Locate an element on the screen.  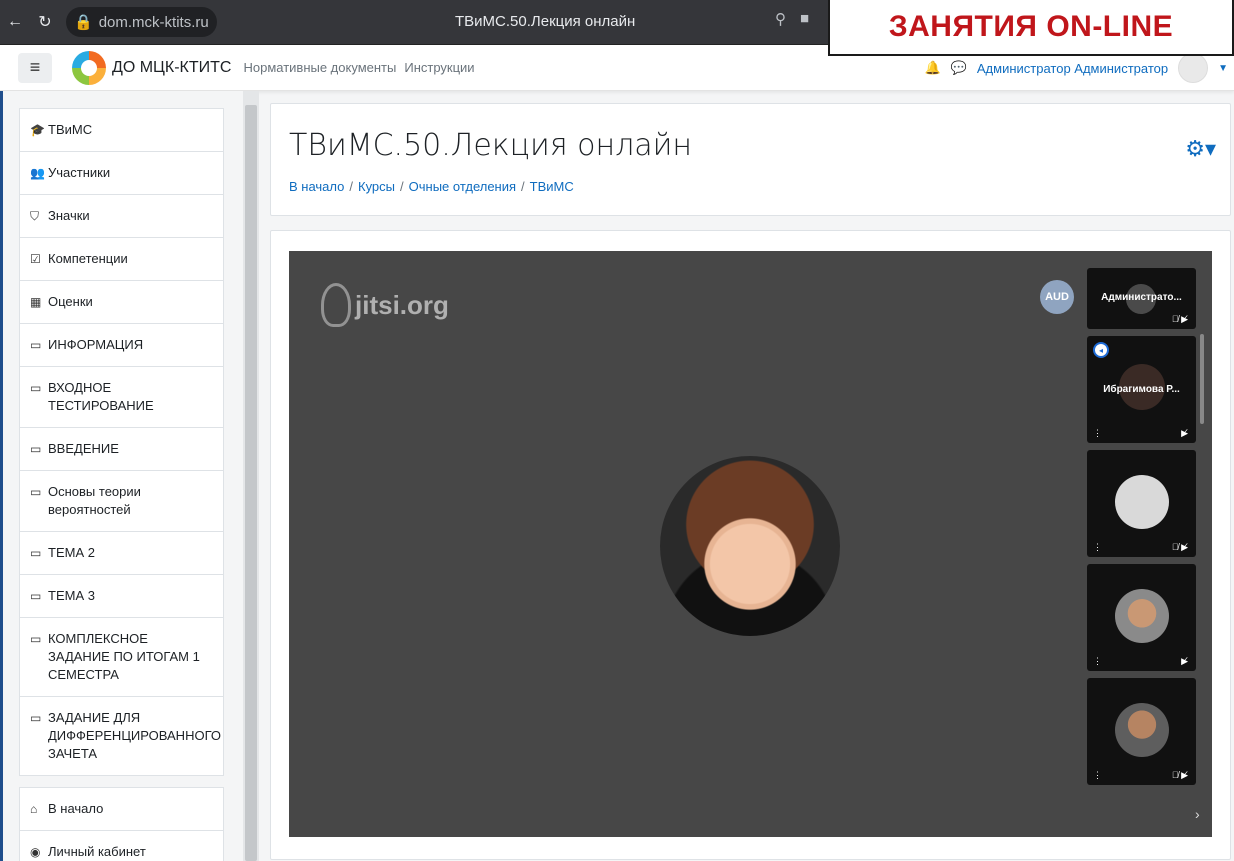
online-banner: ЗАНЯТИЯ ON-LINE is located at coordinates (1031, 28).